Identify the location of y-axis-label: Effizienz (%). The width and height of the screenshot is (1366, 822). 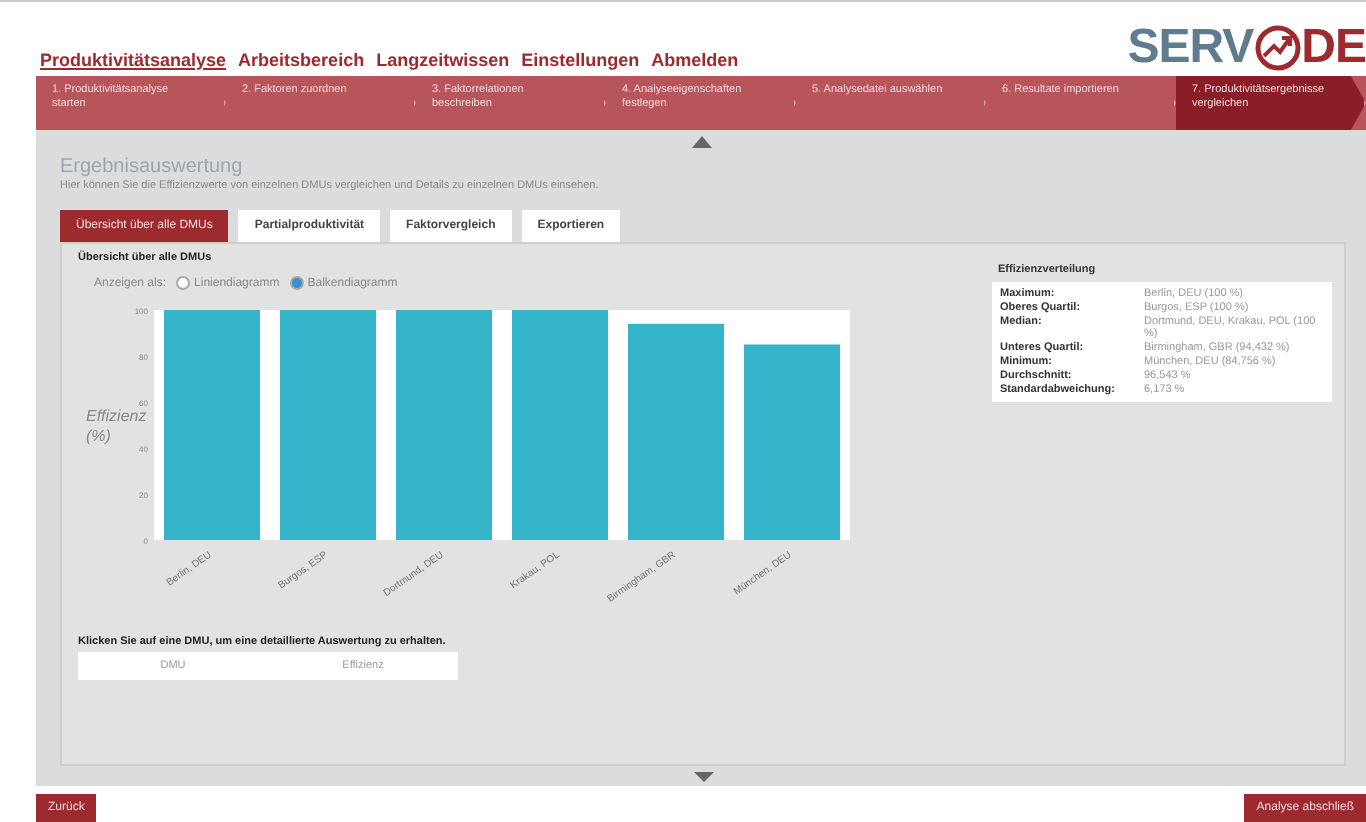
(116, 426).